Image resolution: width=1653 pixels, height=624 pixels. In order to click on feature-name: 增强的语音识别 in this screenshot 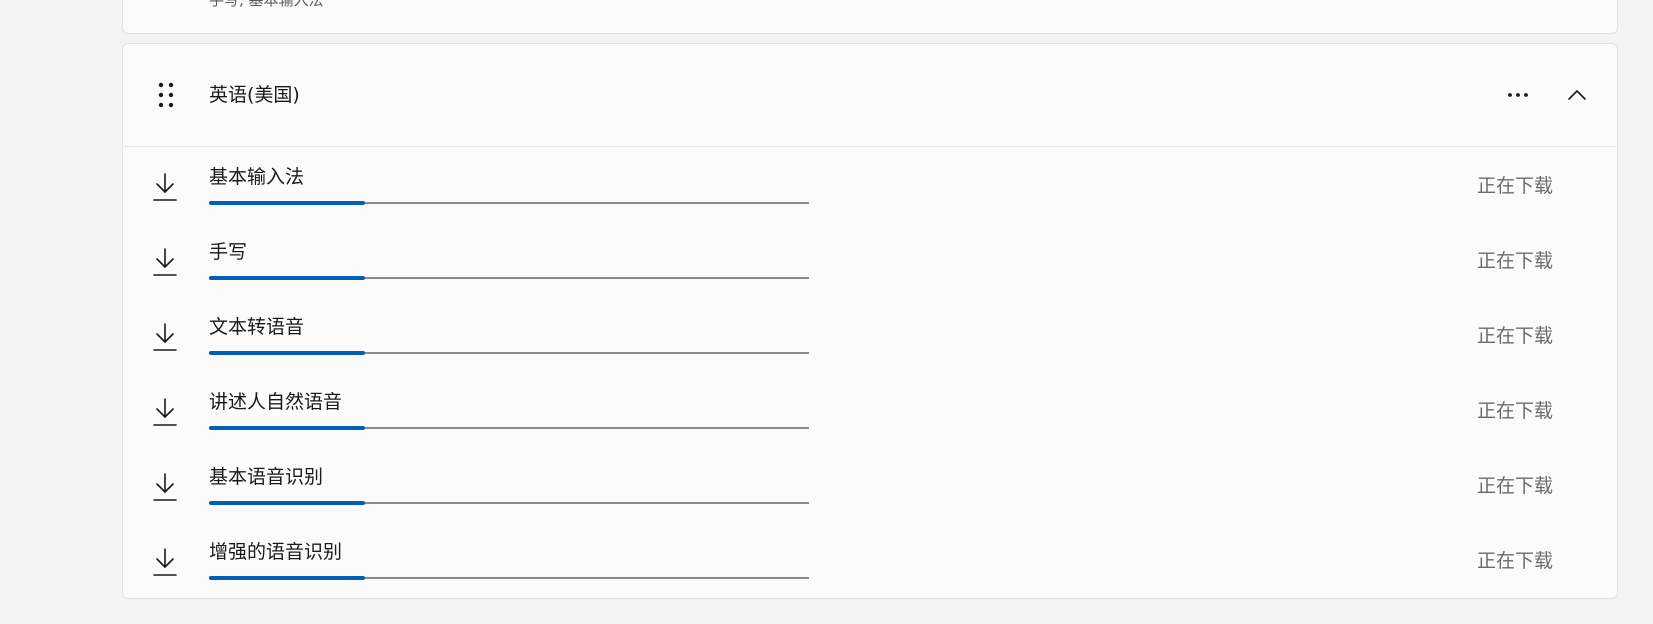, I will do `click(276, 552)`.